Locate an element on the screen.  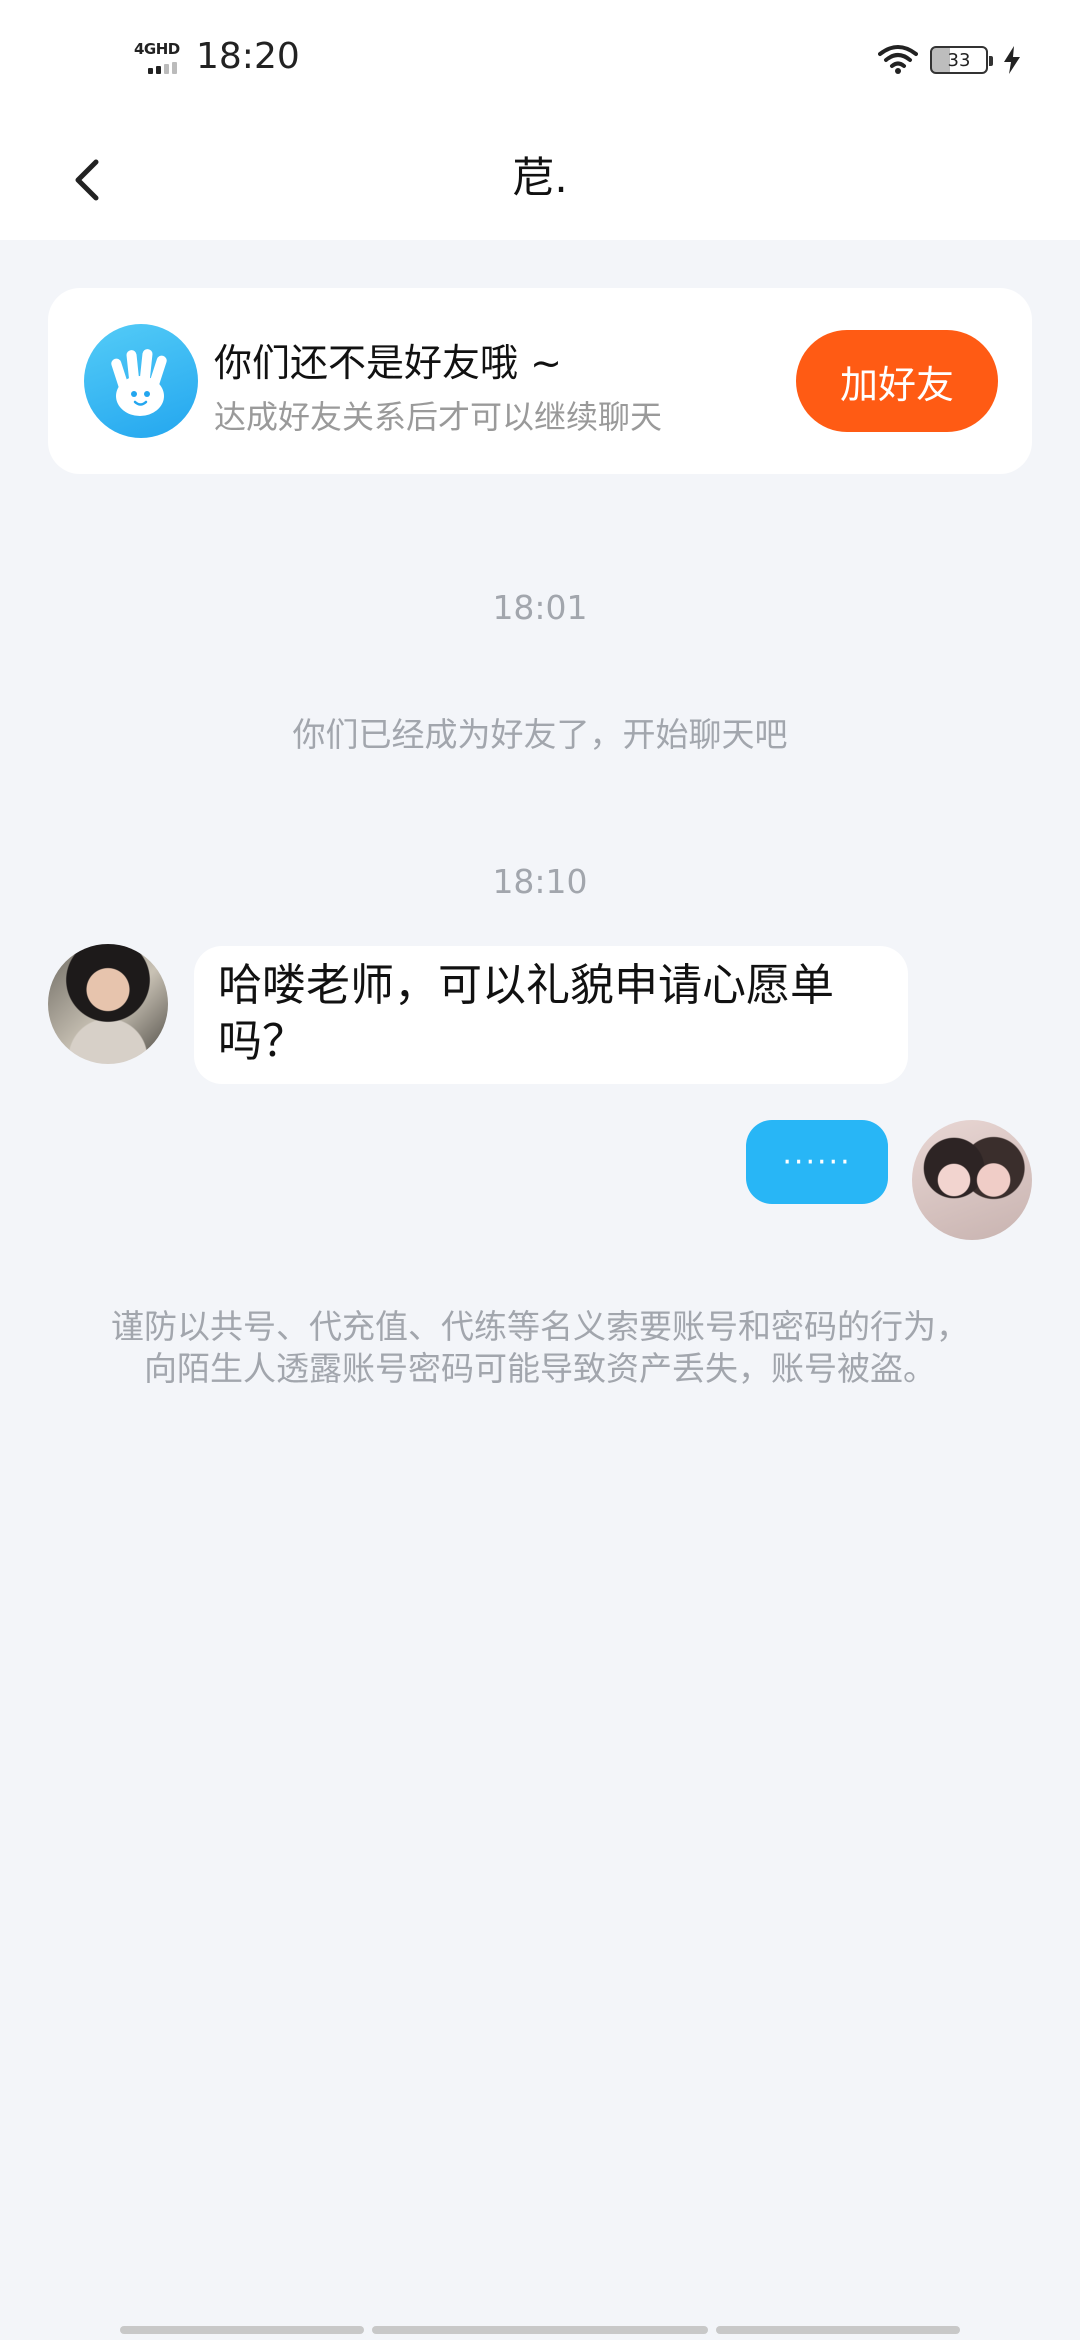
status-bar: 4GHD 18:20 33 is located at coordinates (540, 60).